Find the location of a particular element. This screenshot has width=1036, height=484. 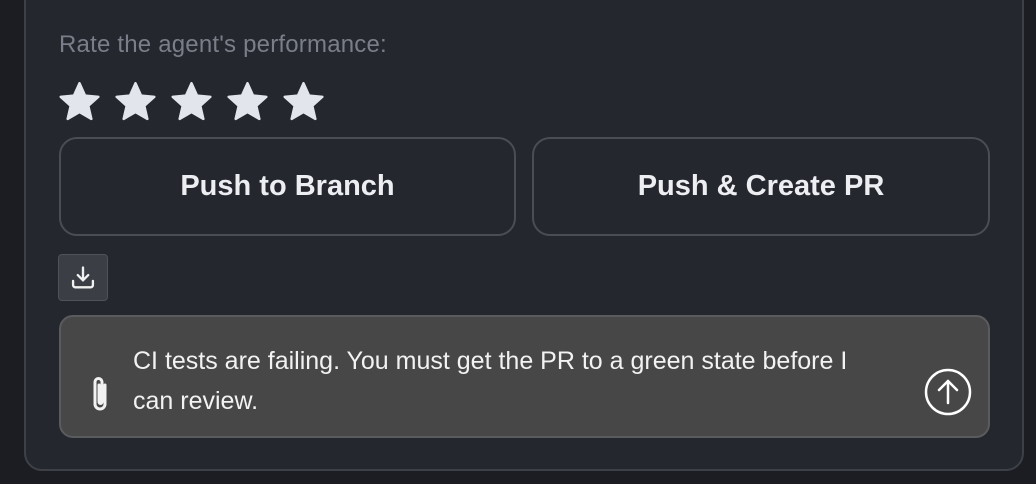

paperclip-icon is located at coordinates (100, 394).